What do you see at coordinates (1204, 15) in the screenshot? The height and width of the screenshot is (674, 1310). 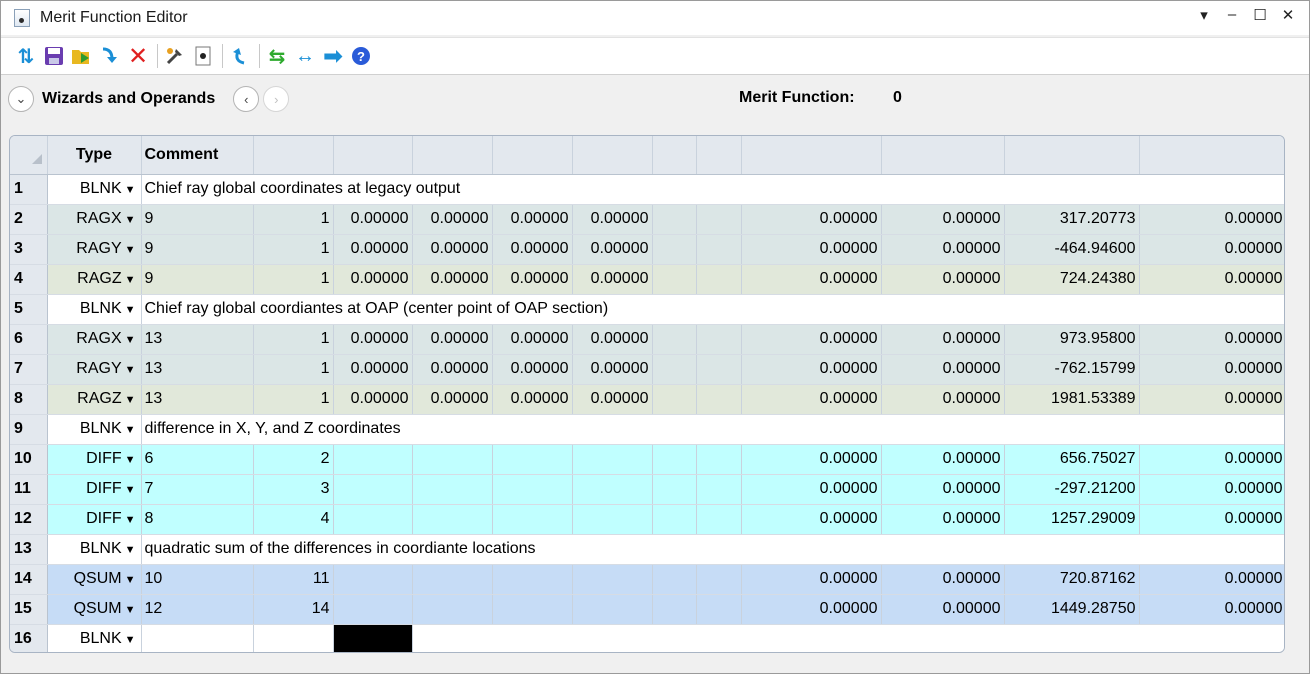 I see `window-menu-button: ▾` at bounding box center [1204, 15].